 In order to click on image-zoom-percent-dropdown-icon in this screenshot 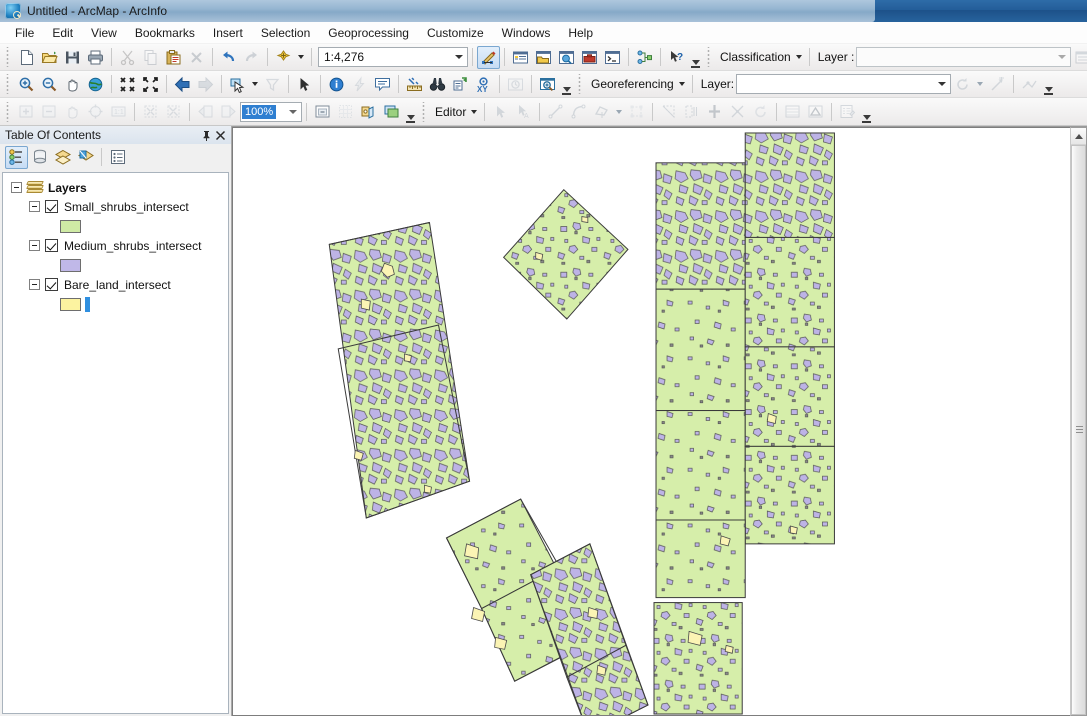, I will do `click(293, 111)`.